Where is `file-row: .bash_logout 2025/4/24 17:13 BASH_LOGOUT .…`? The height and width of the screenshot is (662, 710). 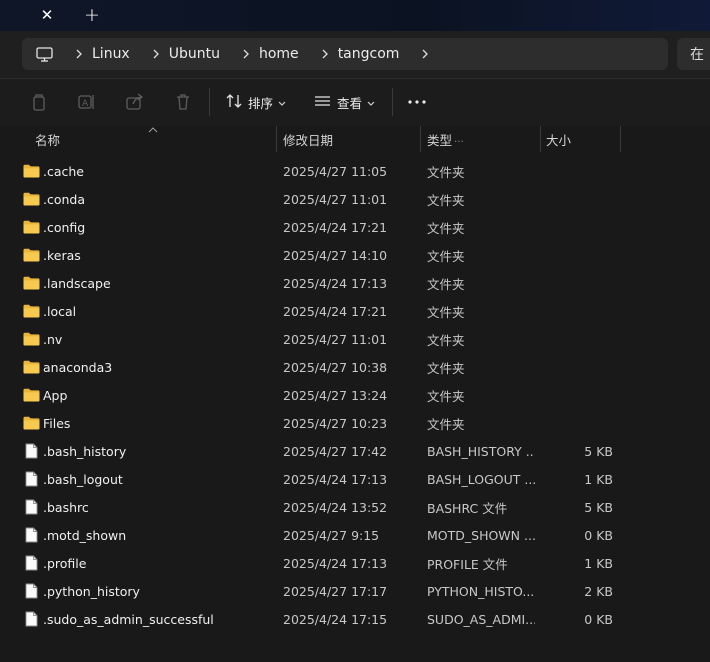
file-row: .bash_logout 2025/4/24 17:13 BASH_LOGOUT .… is located at coordinates (355, 479).